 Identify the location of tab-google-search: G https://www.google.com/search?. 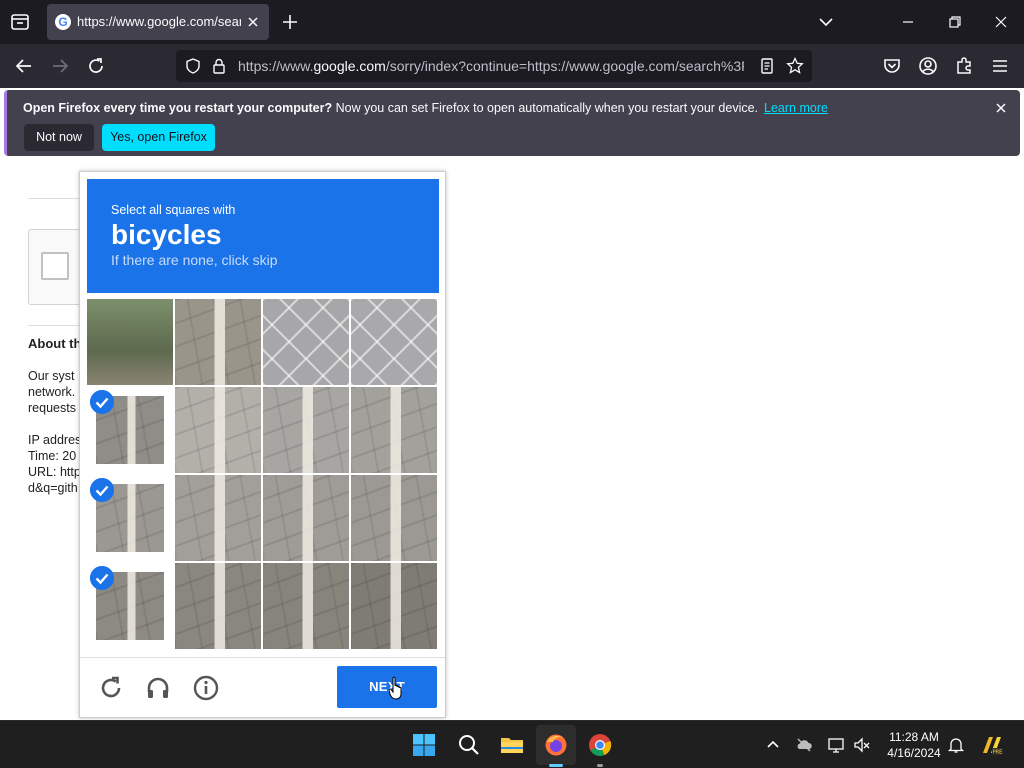
(158, 22).